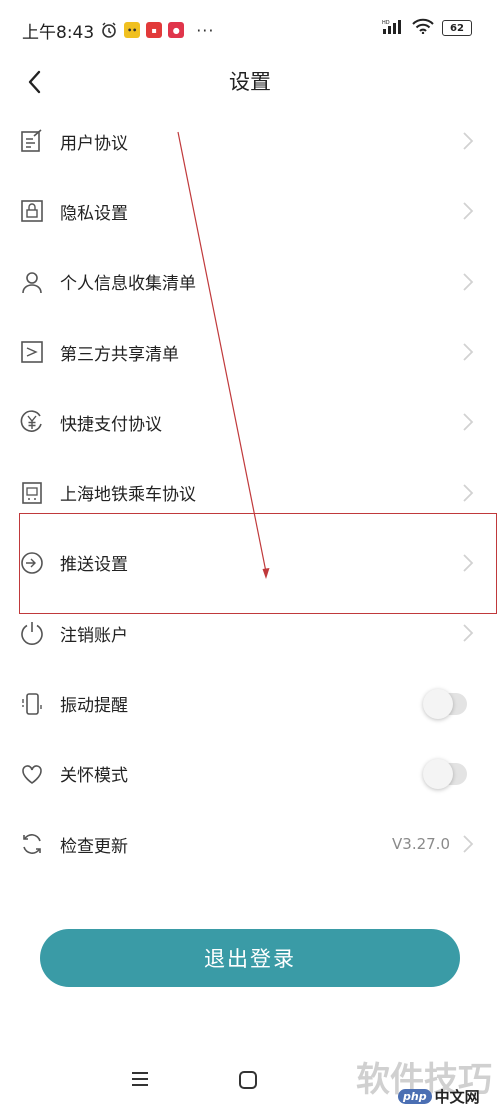 The height and width of the screenshot is (1111, 500). I want to click on home-square-icon, so click(248, 1080).